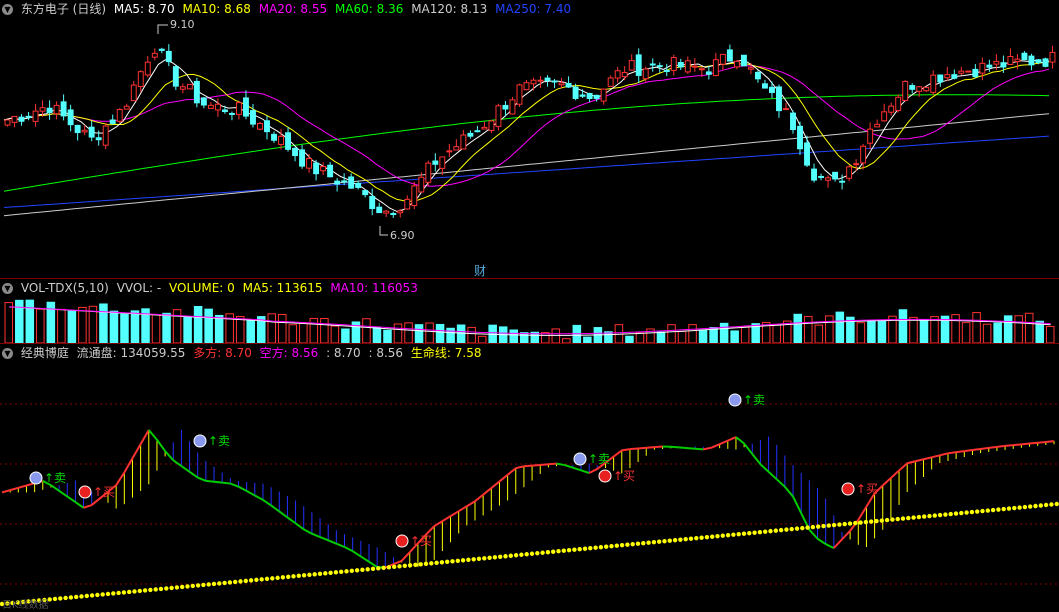 This screenshot has height=612, width=1059. Describe the element at coordinates (402, 235) in the screenshot. I see `low-label: 6.90` at that location.